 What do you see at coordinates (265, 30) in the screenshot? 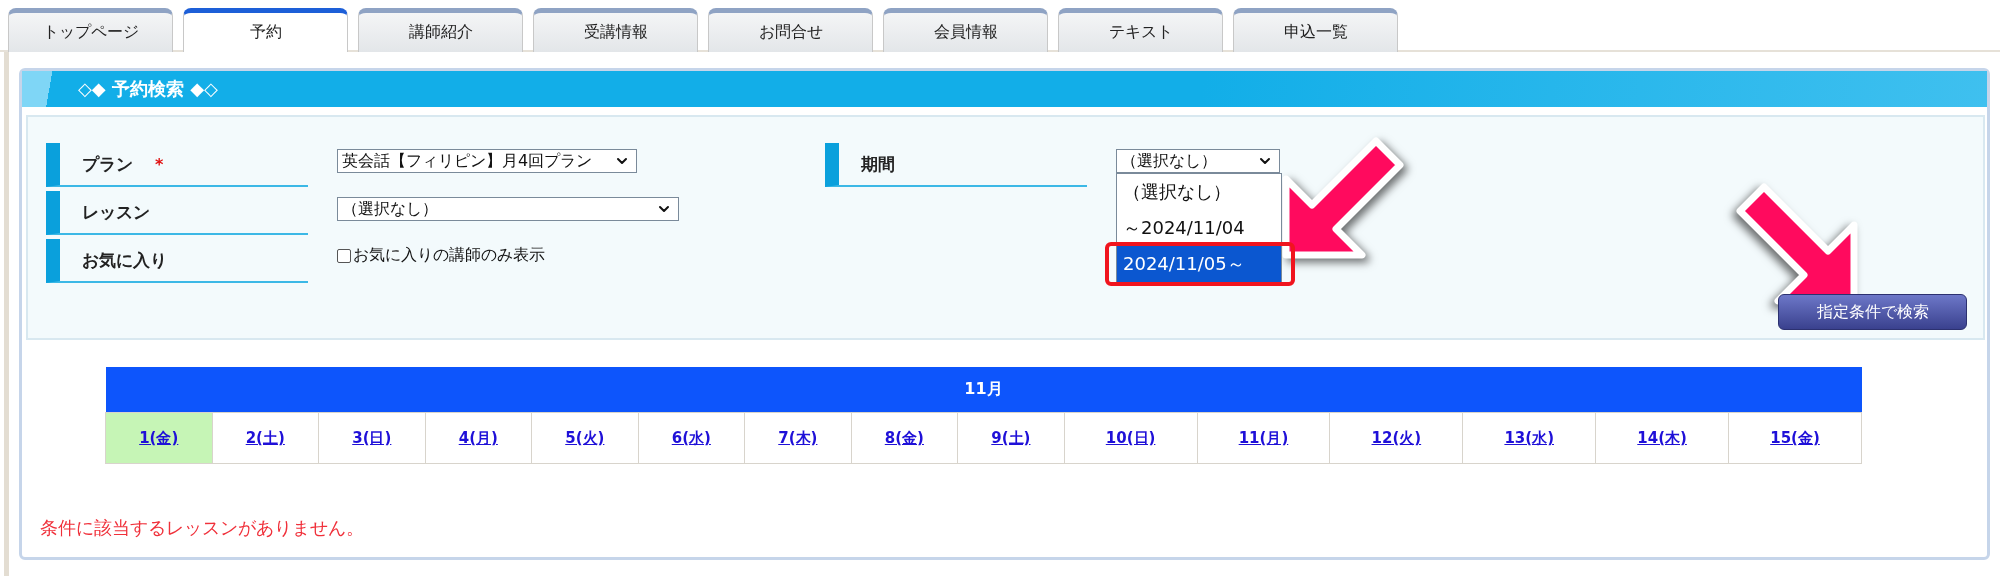
I see `nav-tab: 予約` at bounding box center [265, 30].